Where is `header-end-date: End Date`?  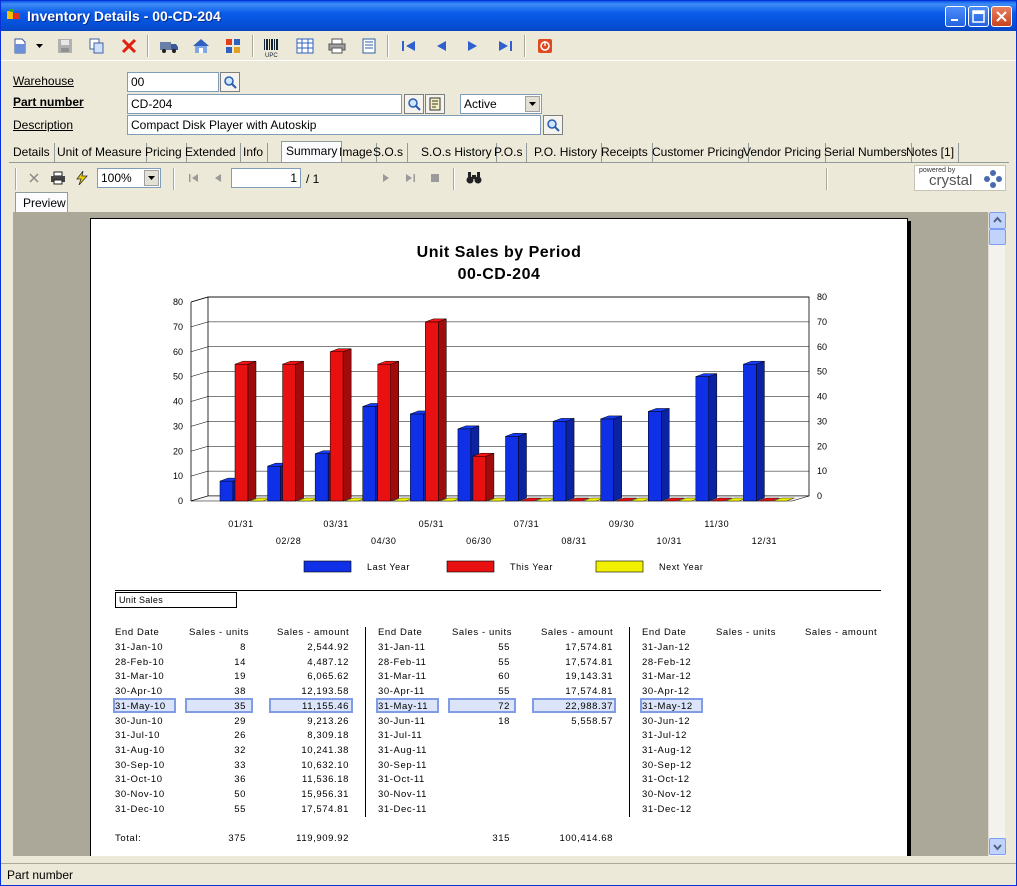
header-end-date: End Date is located at coordinates (664, 632).